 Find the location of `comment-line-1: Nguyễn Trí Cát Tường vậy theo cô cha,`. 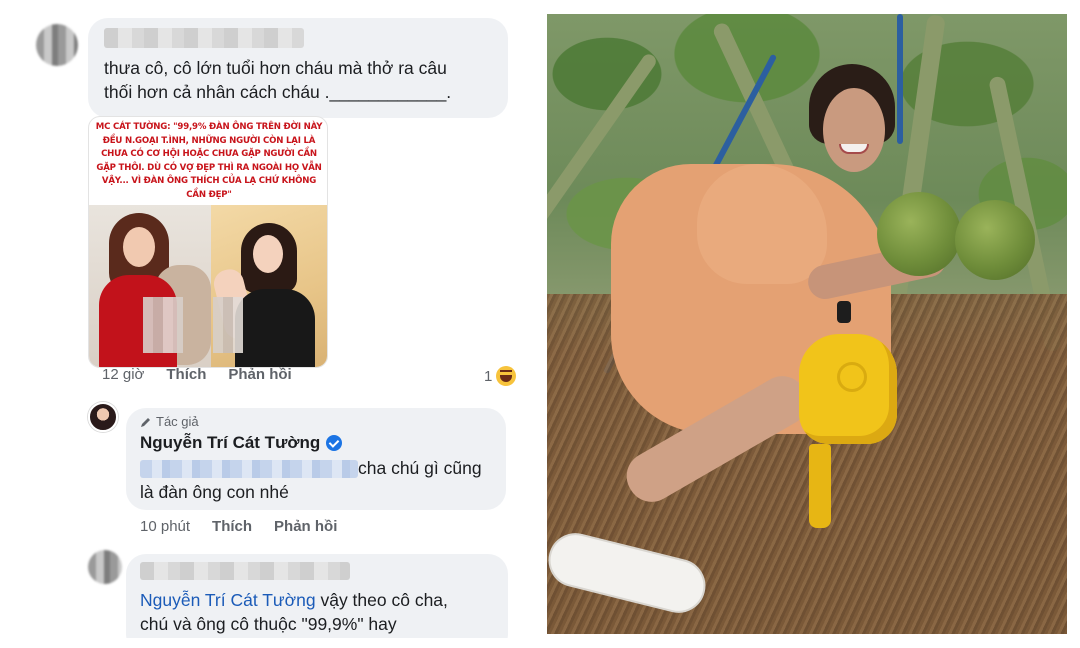

comment-line-1: Nguyễn Trí Cát Tường vậy theo cô cha, is located at coordinates (323, 600).